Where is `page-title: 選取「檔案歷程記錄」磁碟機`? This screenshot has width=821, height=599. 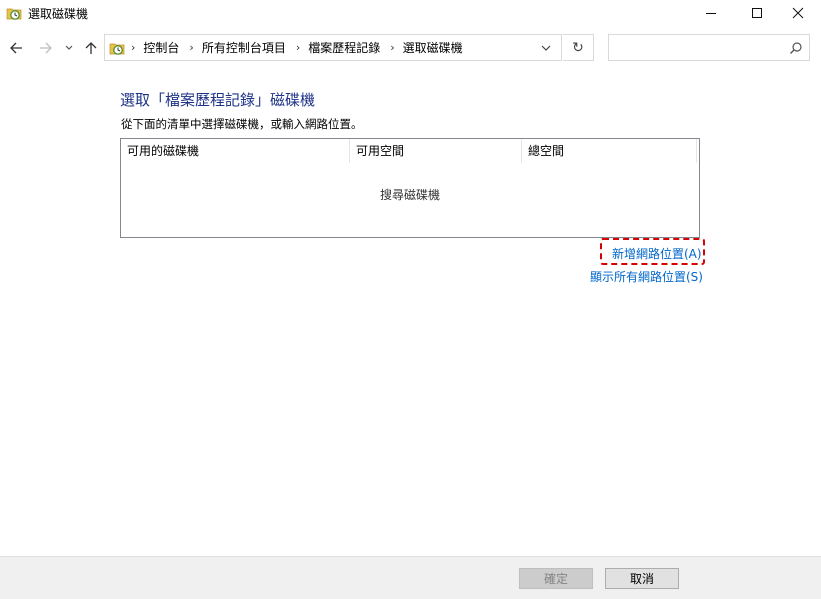 page-title: 選取「檔案歷程記錄」磁碟機 is located at coordinates (218, 100).